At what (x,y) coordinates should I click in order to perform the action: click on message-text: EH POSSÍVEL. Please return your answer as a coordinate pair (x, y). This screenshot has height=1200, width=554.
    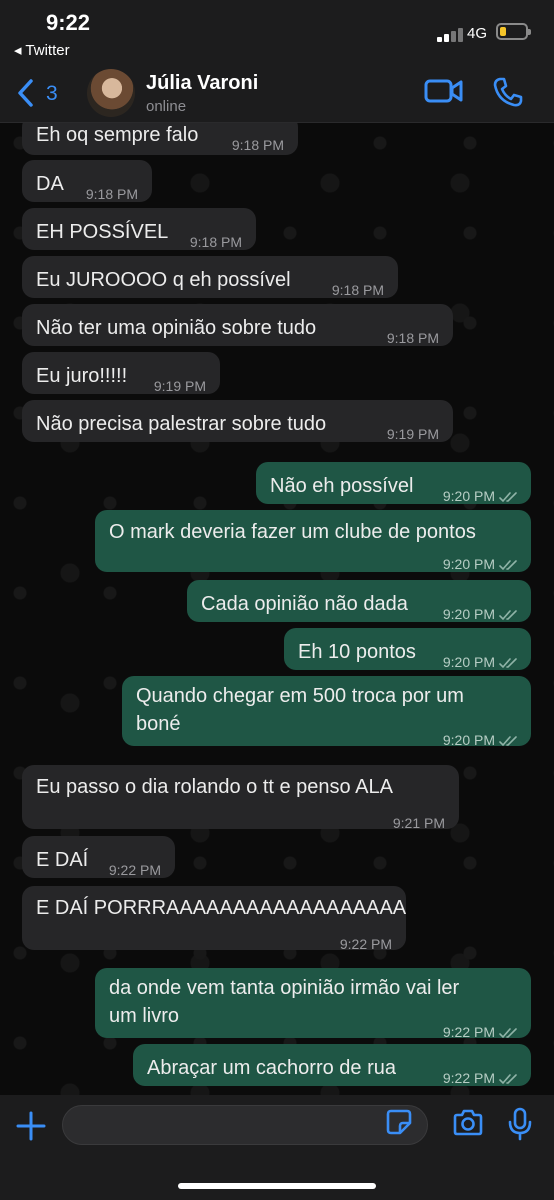
    Looking at the image, I should click on (102, 232).